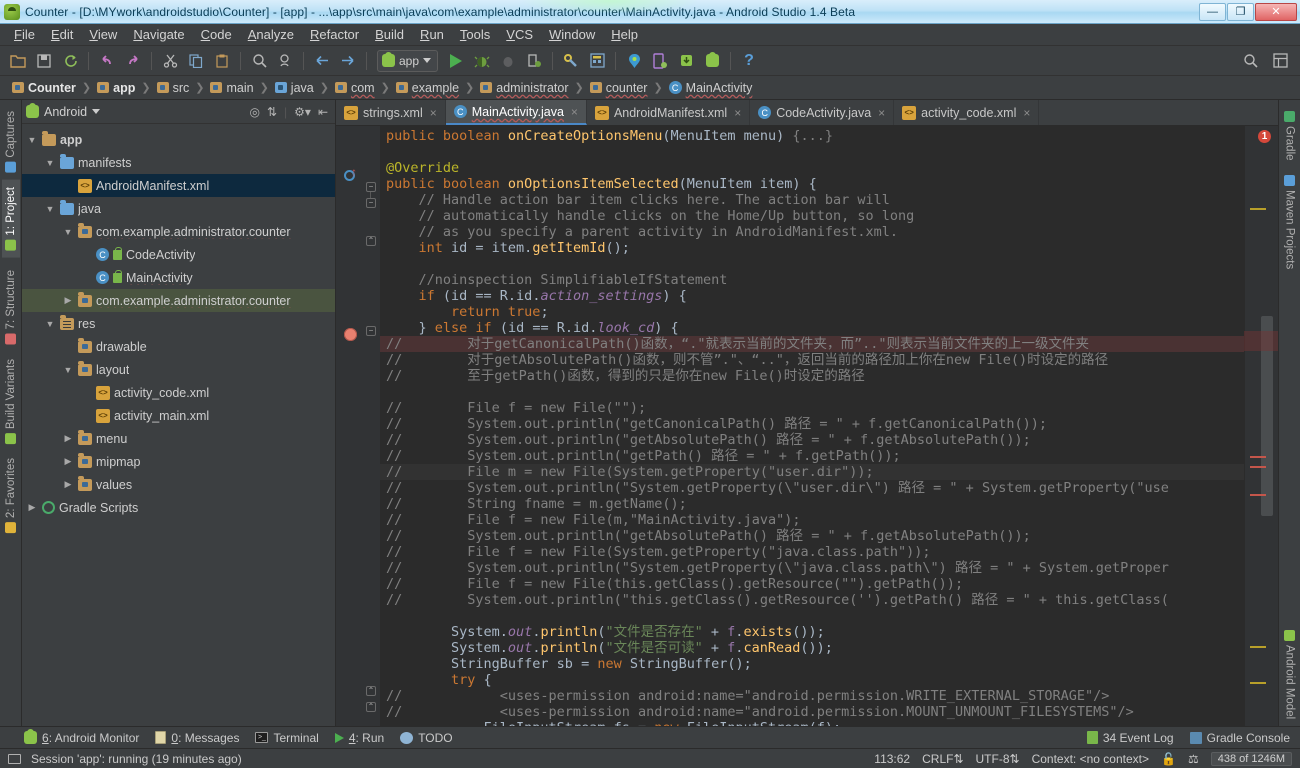  Describe the element at coordinates (103, 34) in the screenshot. I see `menu-item-view: View` at that location.